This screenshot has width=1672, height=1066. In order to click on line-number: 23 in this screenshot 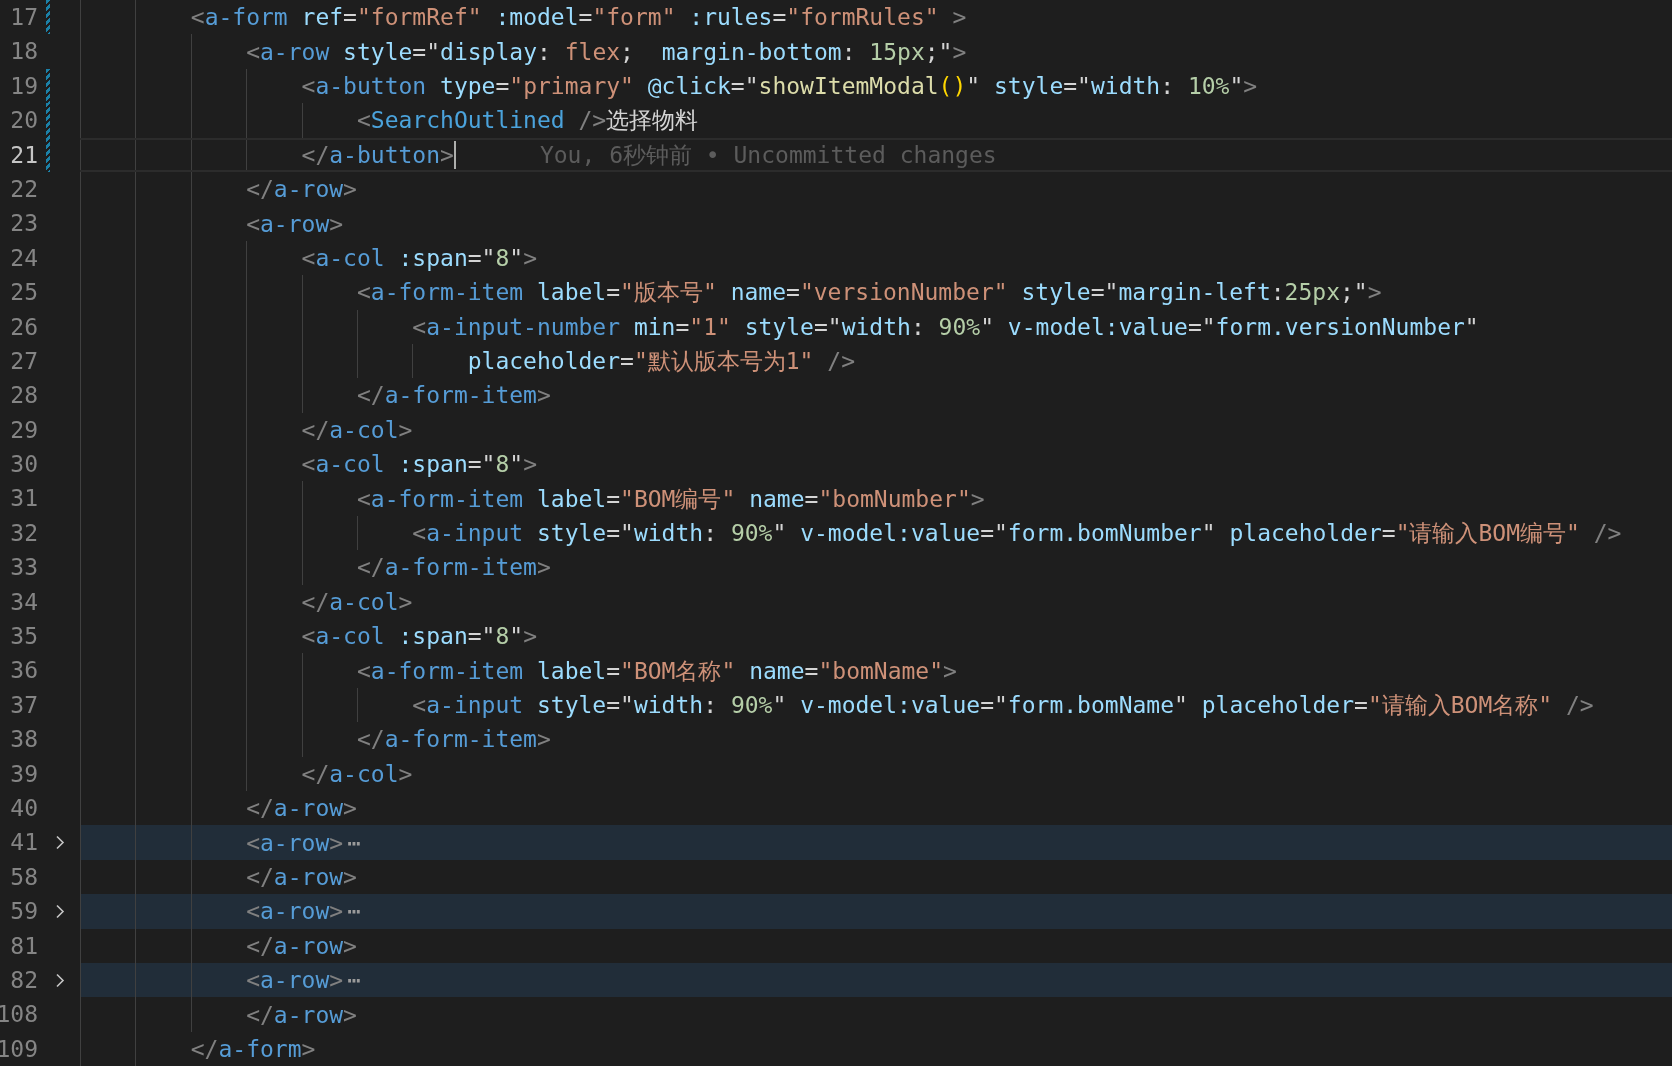, I will do `click(24, 224)`.